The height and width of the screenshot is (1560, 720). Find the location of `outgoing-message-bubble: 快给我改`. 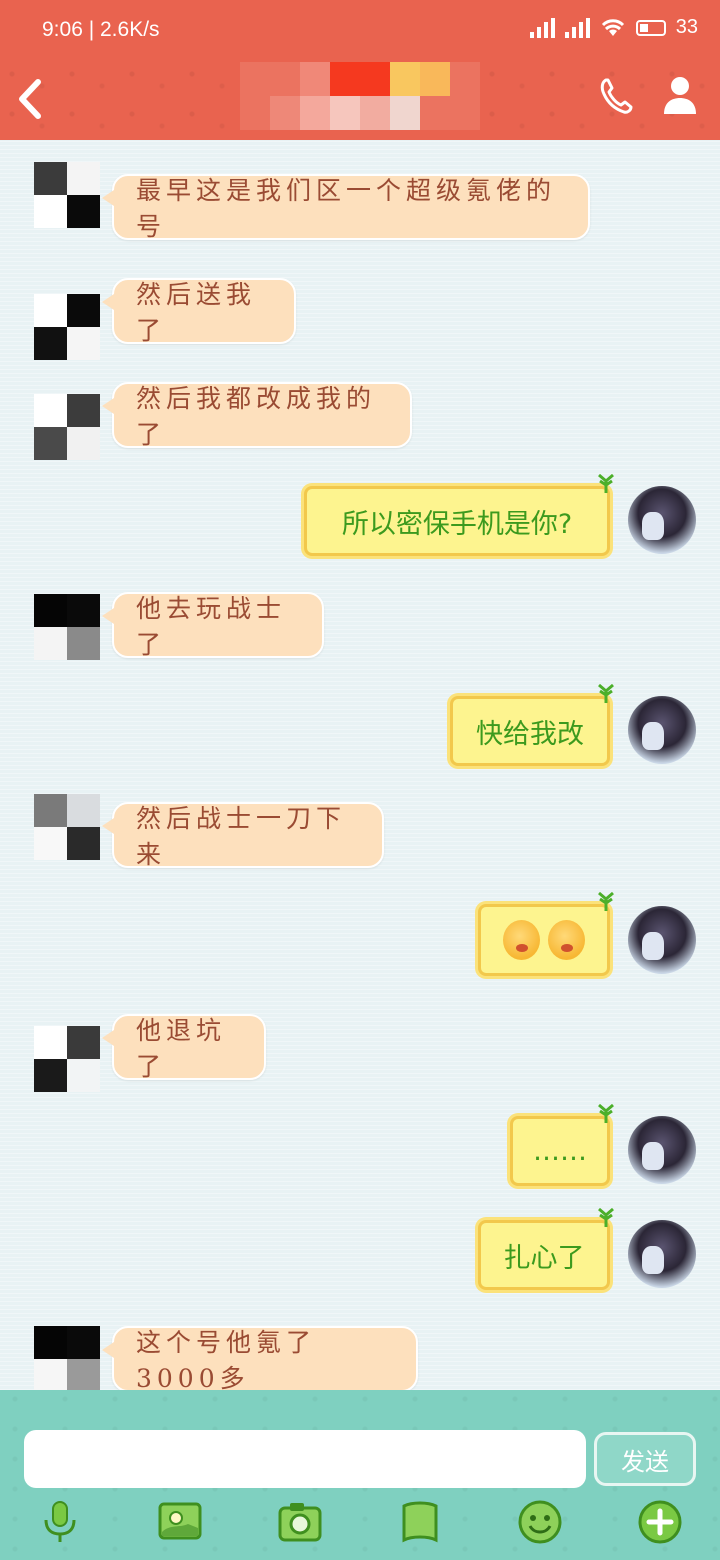

outgoing-message-bubble: 快给我改 is located at coordinates (532, 724).